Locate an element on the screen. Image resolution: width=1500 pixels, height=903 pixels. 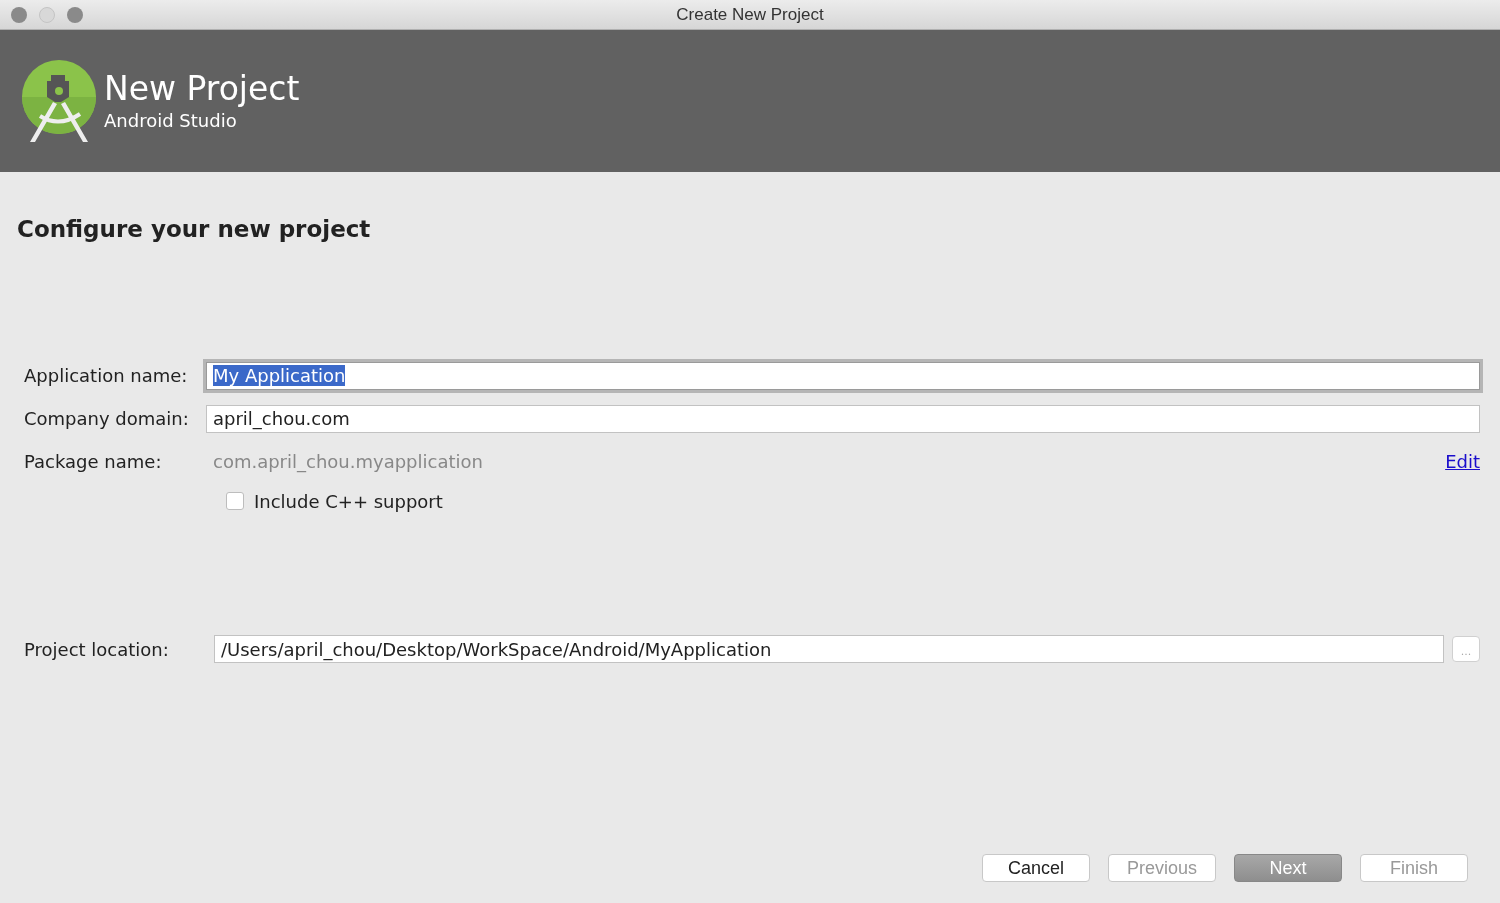
edit-link: Edit is located at coordinates (1462, 461).